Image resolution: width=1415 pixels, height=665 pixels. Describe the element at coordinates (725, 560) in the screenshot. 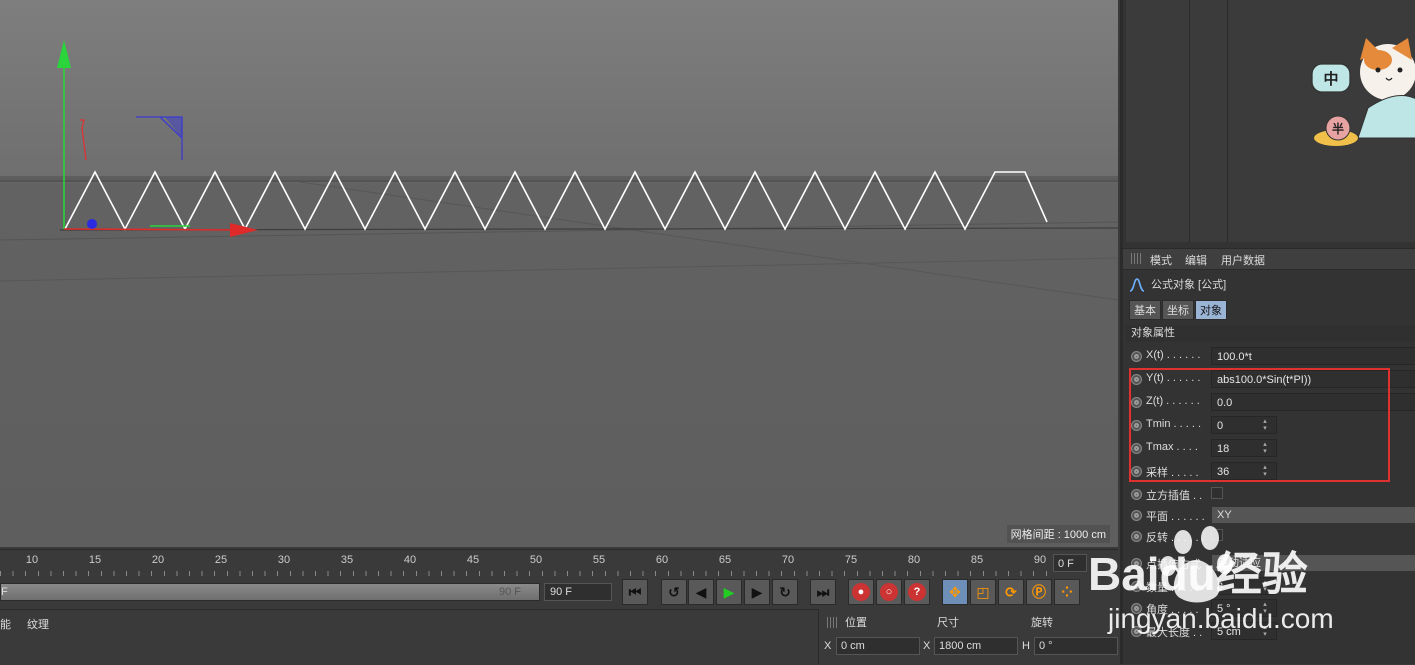

I see `tick-label: 65` at that location.